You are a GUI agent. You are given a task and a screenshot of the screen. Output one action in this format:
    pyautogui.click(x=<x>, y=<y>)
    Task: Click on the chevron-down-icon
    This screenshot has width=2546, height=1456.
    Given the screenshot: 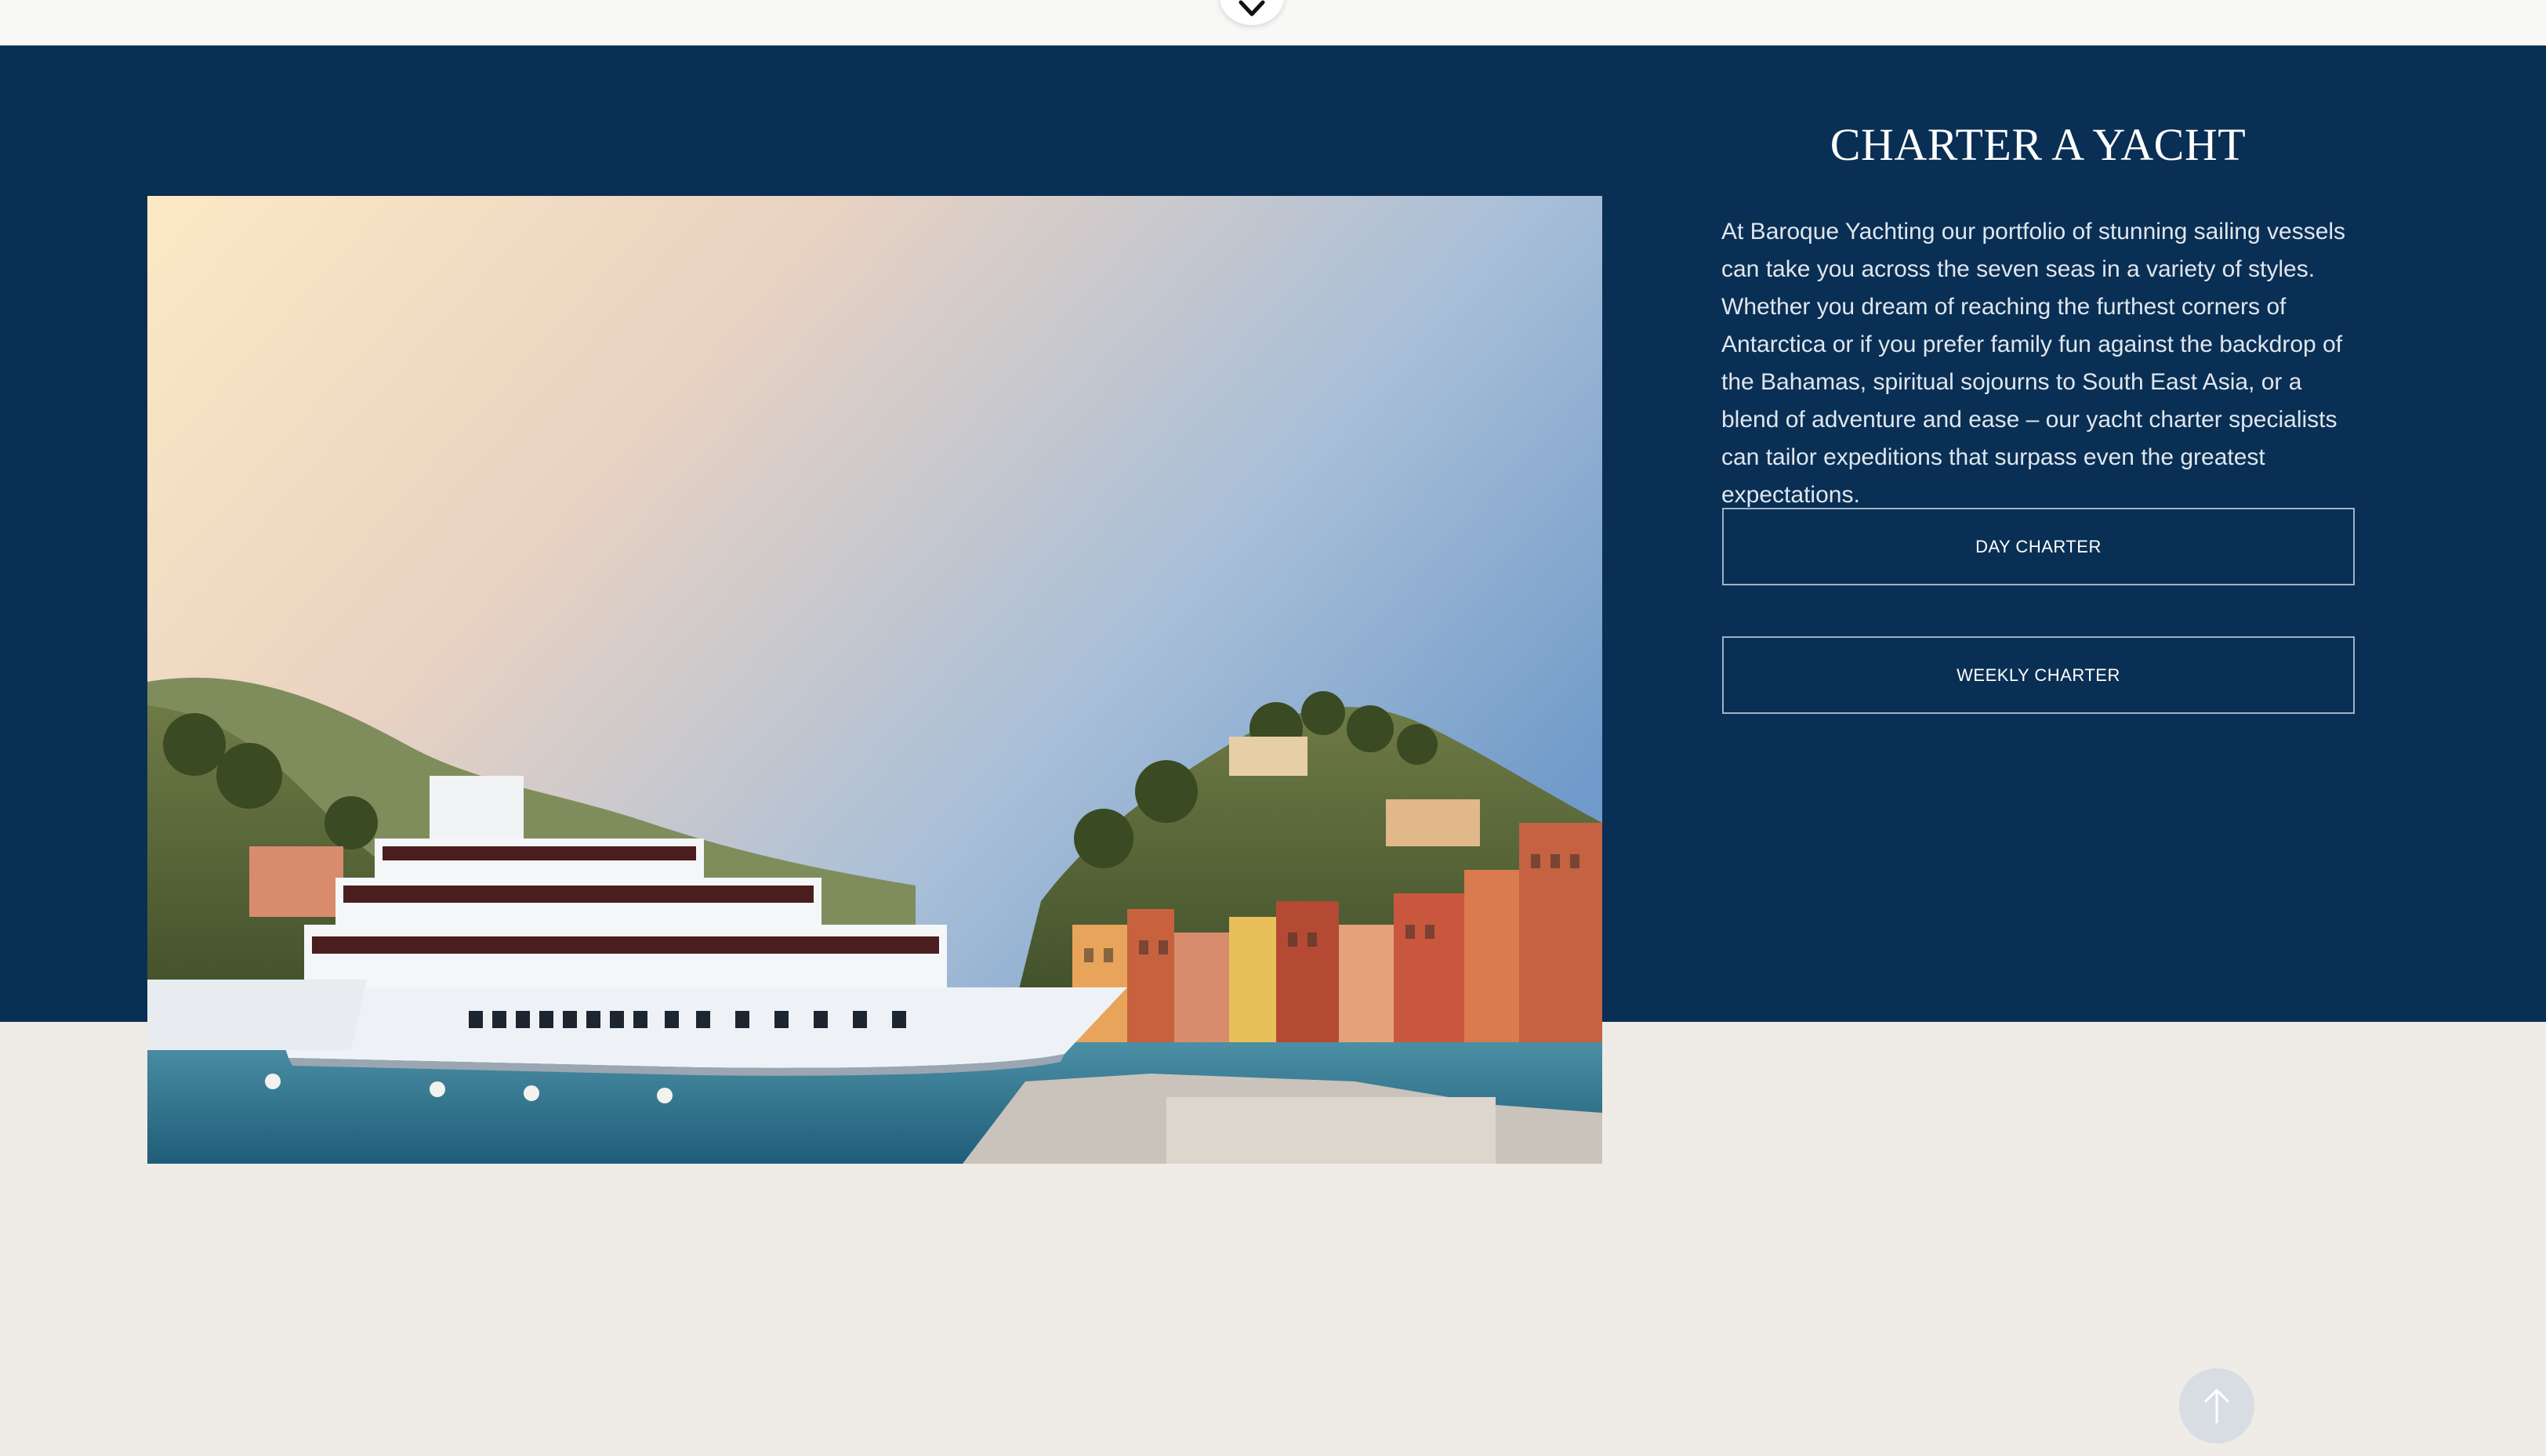 What is the action you would take?
    pyautogui.click(x=1252, y=8)
    